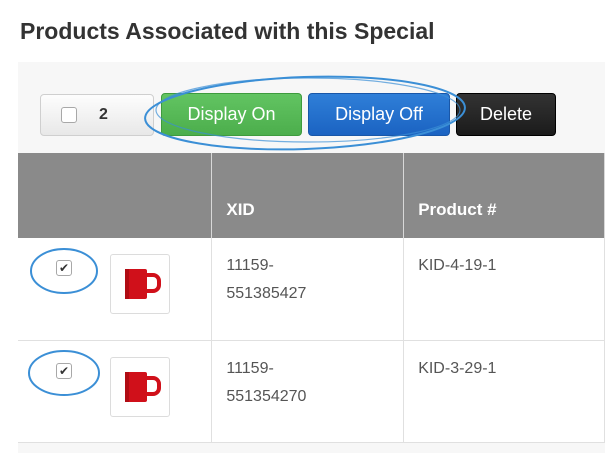  Describe the element at coordinates (231, 114) in the screenshot. I see `display-on-button: Display On` at that location.